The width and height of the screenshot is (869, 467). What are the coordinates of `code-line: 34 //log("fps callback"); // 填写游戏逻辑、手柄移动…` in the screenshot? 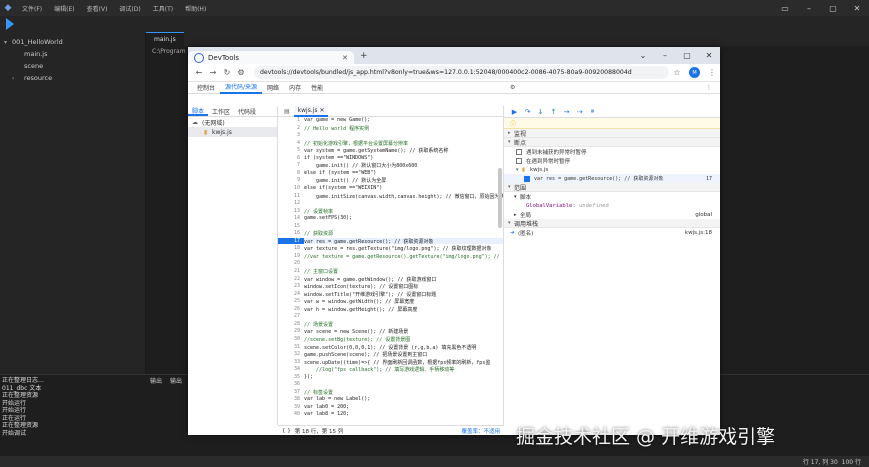 It's located at (390, 369).